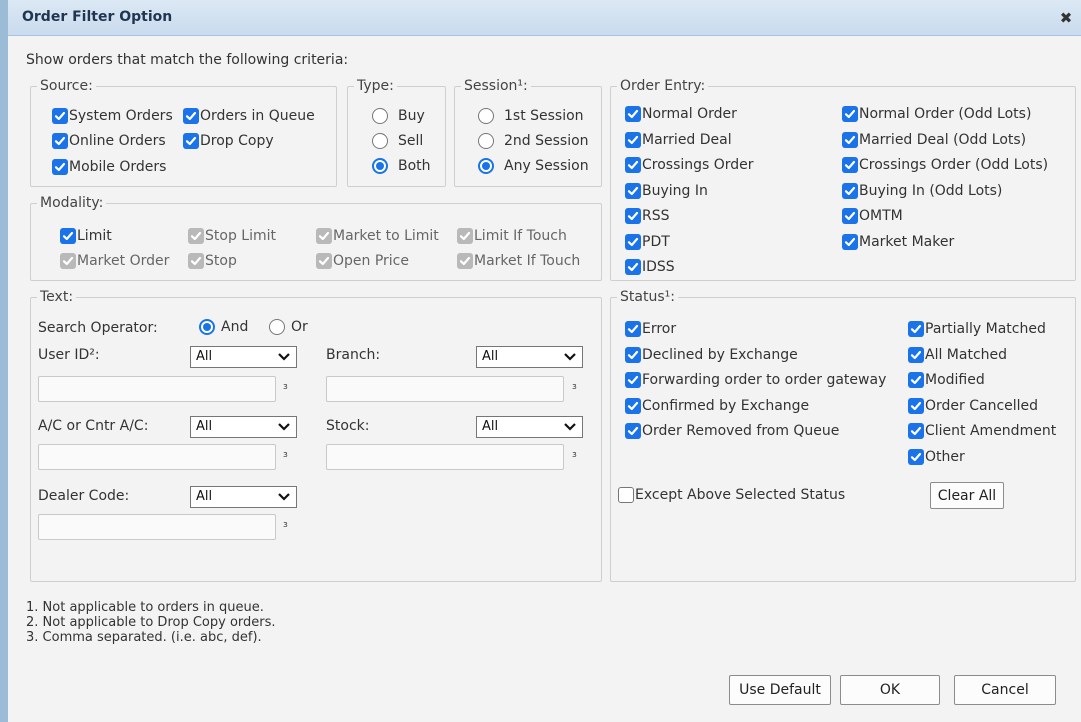 This screenshot has height=722, width=1081. What do you see at coordinates (689, 165) in the screenshot?
I see `order-entry-crossings-order-checkbox: Crossings Order` at bounding box center [689, 165].